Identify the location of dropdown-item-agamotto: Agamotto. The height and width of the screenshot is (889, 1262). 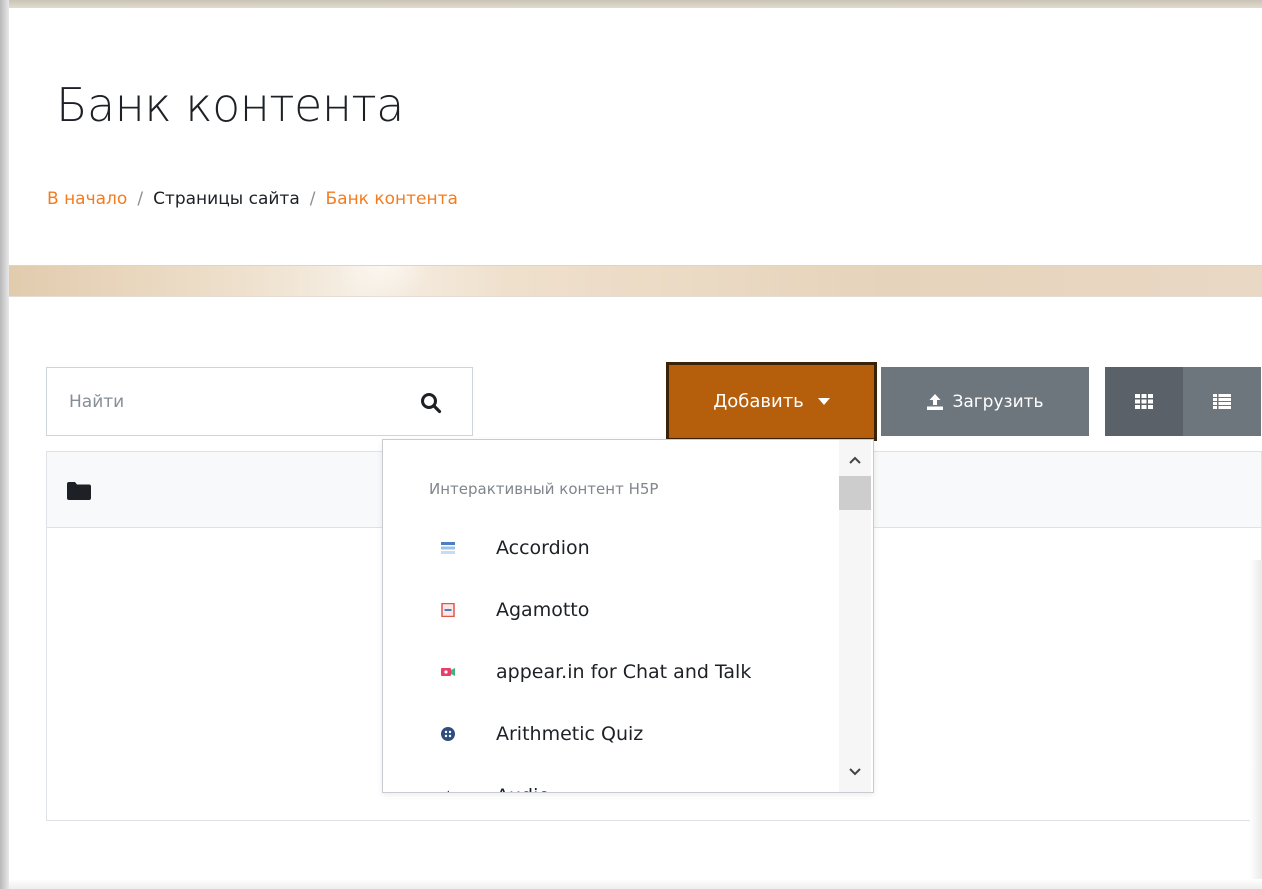
(608, 610).